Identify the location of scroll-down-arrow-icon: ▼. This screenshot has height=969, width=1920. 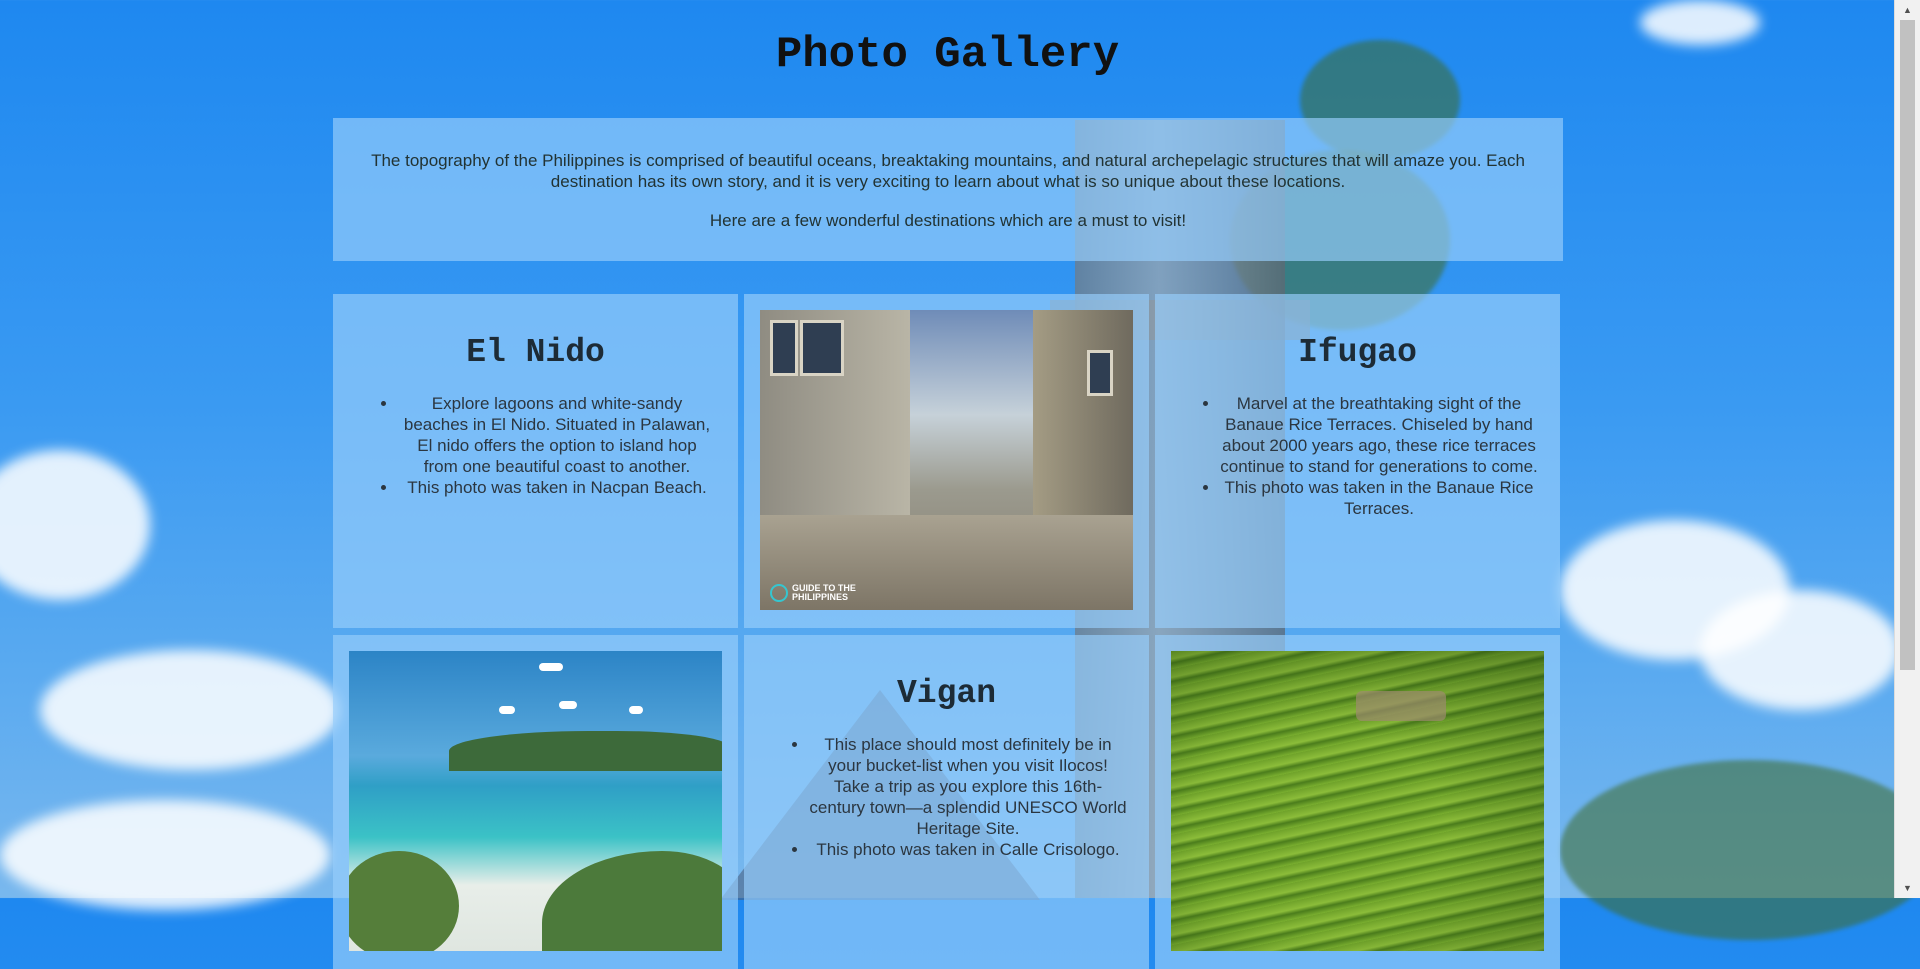
(1907, 888).